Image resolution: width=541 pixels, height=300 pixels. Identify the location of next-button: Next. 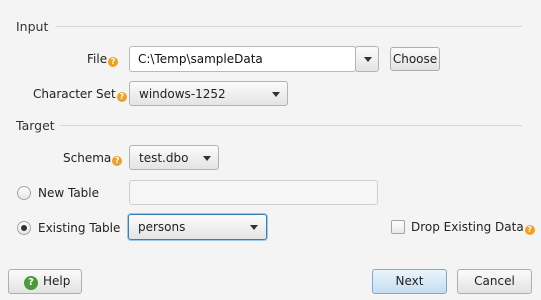
(409, 281).